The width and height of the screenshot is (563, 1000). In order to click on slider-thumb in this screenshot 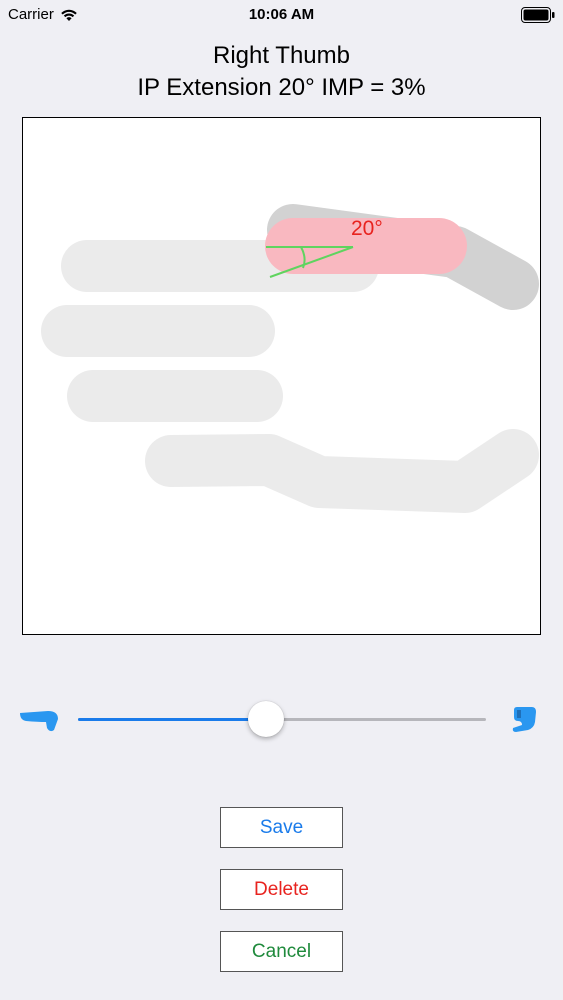, I will do `click(265, 719)`.